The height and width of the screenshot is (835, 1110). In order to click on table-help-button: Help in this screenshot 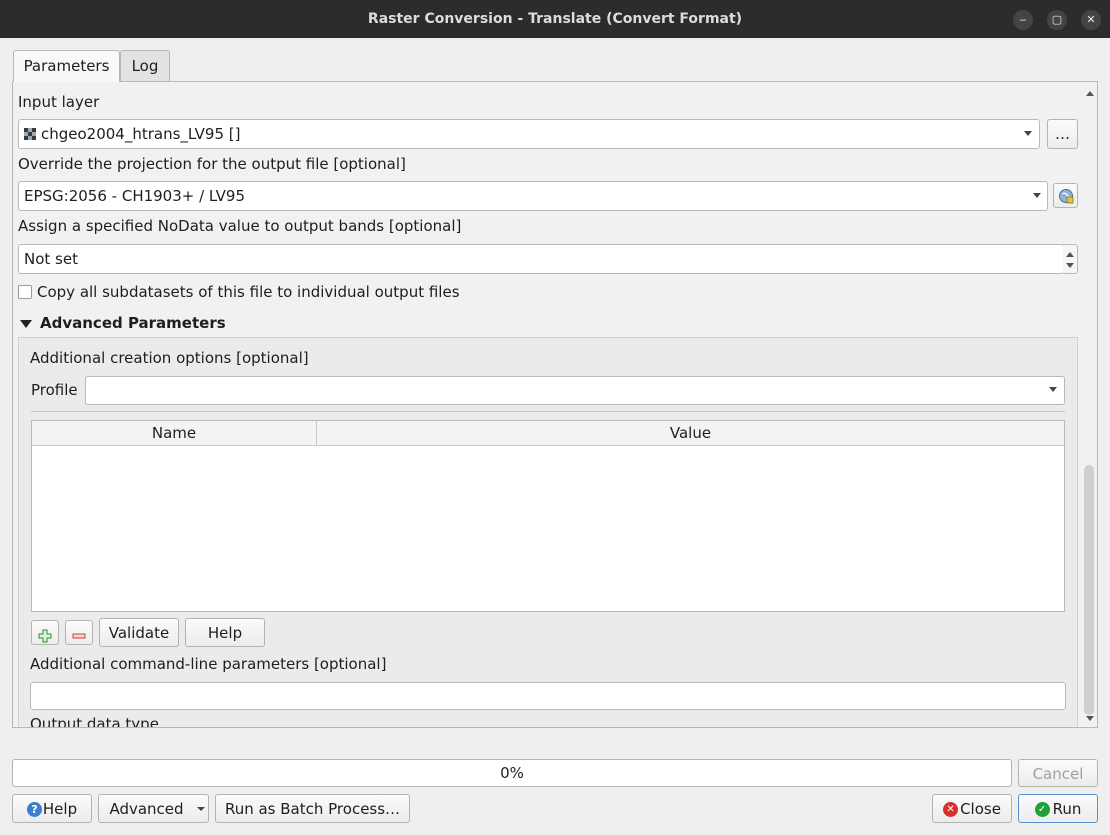, I will do `click(225, 632)`.